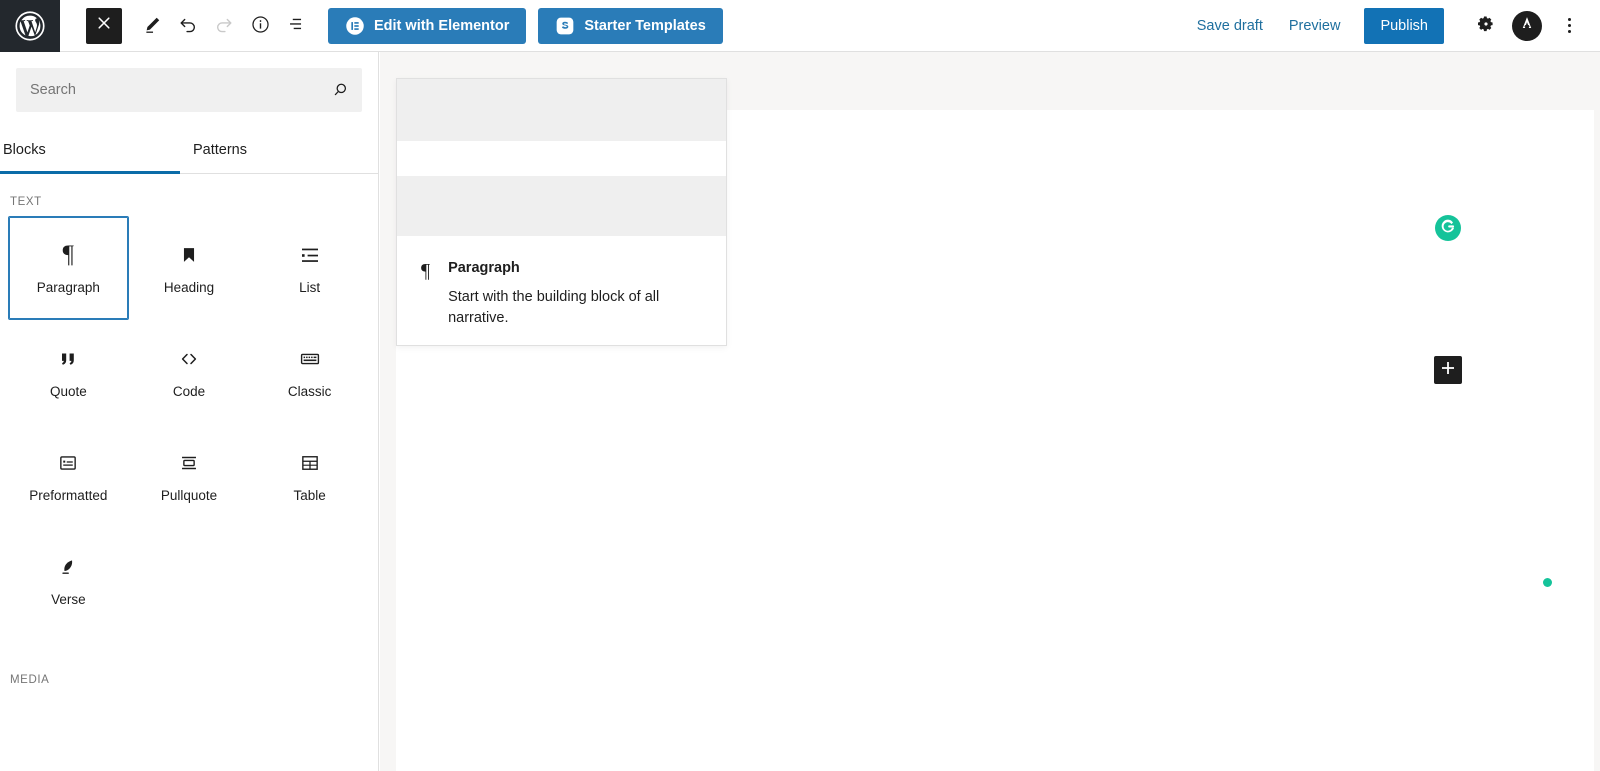  I want to click on search-box, so click(189, 90).